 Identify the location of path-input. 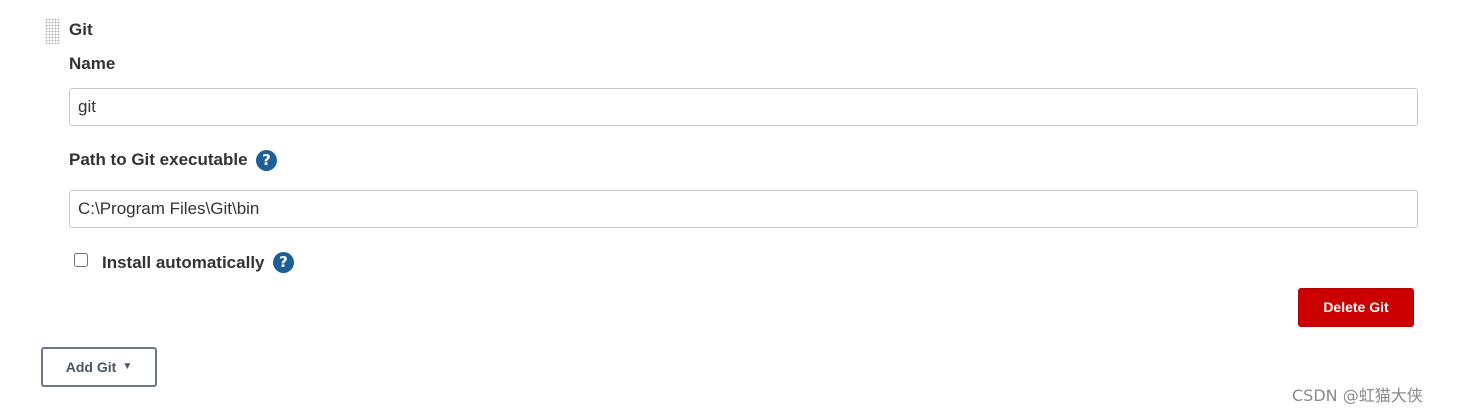
(743, 209).